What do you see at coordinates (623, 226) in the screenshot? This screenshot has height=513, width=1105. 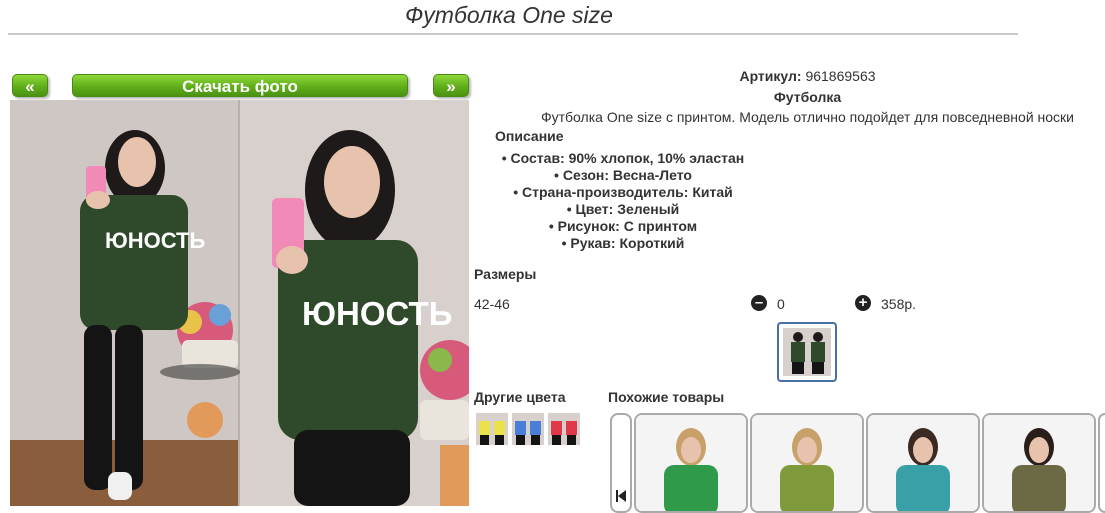 I see `spec-item: • Рисунок: С принтом` at bounding box center [623, 226].